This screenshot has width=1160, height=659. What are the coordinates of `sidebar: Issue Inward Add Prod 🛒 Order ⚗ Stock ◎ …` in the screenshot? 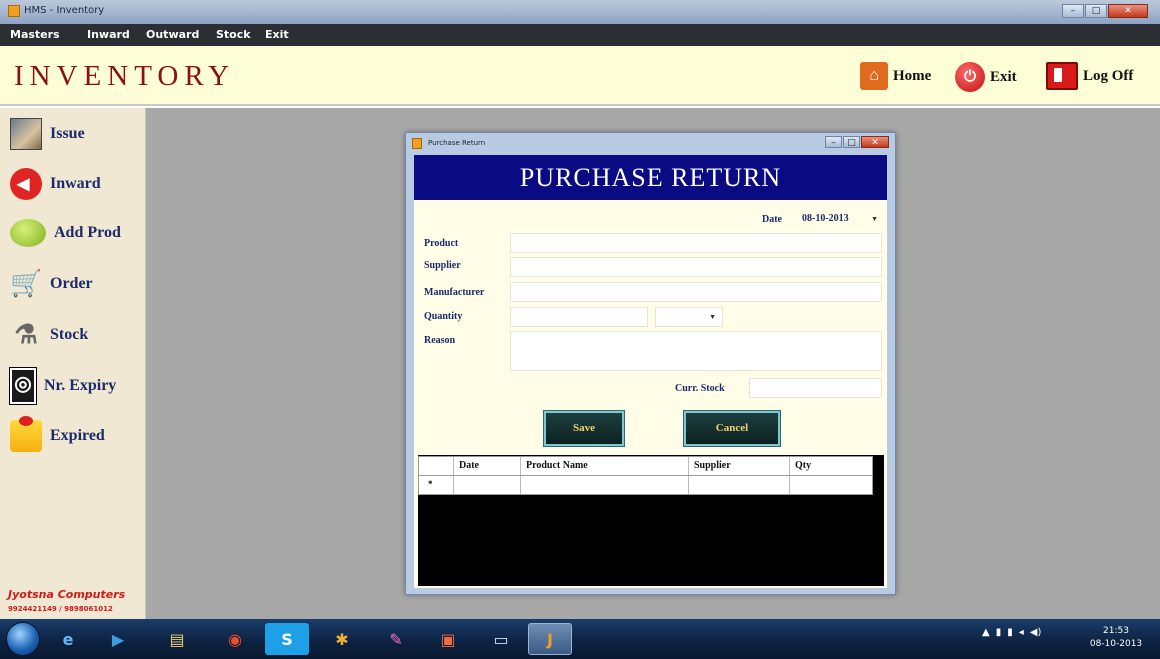 It's located at (73, 363).